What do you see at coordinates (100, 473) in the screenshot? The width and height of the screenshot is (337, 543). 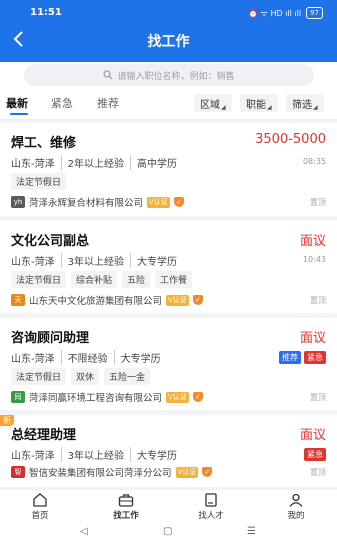 I see `company-name: 智信安装集团有限公司菏泽分公司` at bounding box center [100, 473].